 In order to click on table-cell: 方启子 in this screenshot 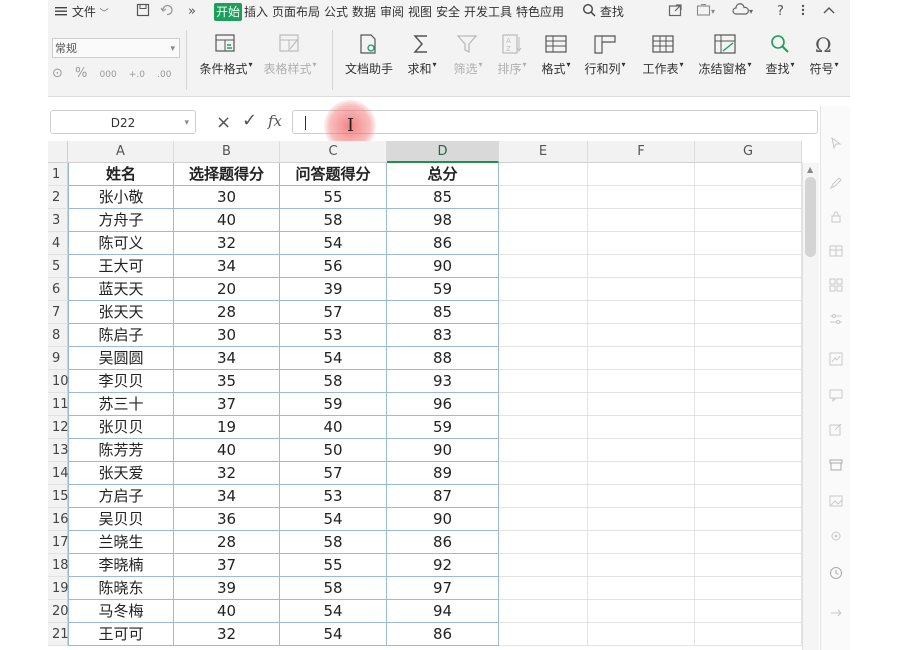, I will do `click(121, 496)`.